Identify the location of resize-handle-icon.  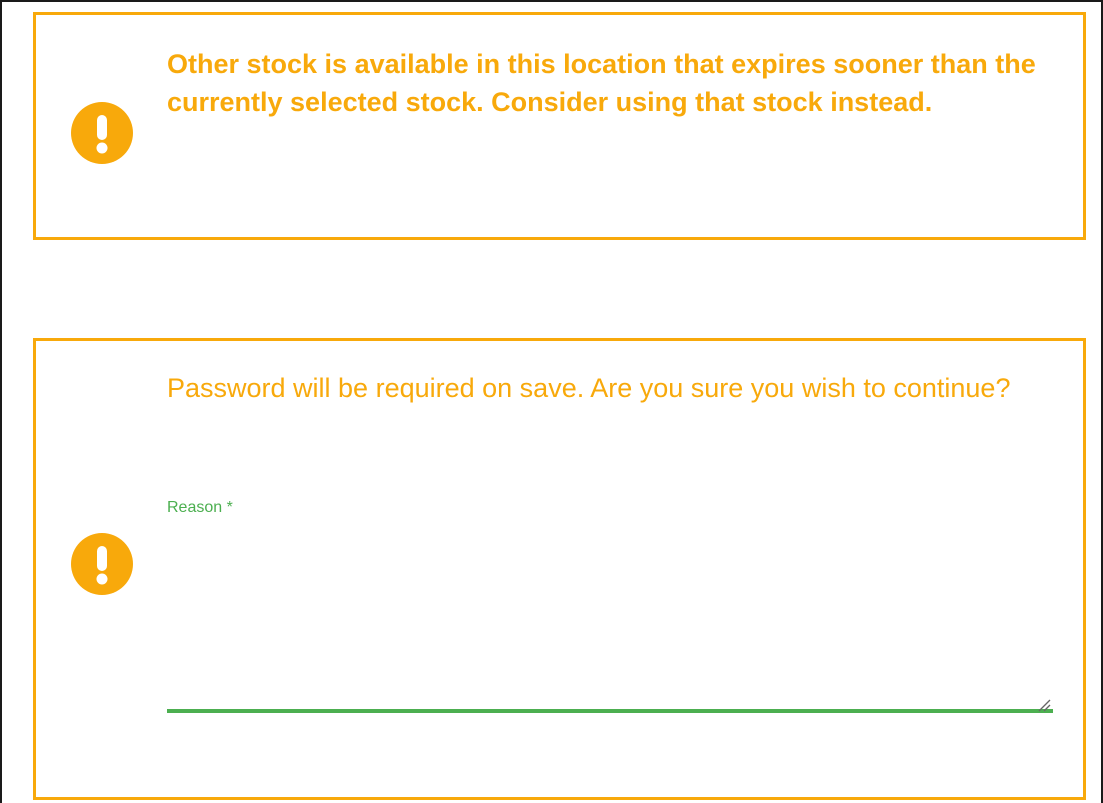
(1043, 704).